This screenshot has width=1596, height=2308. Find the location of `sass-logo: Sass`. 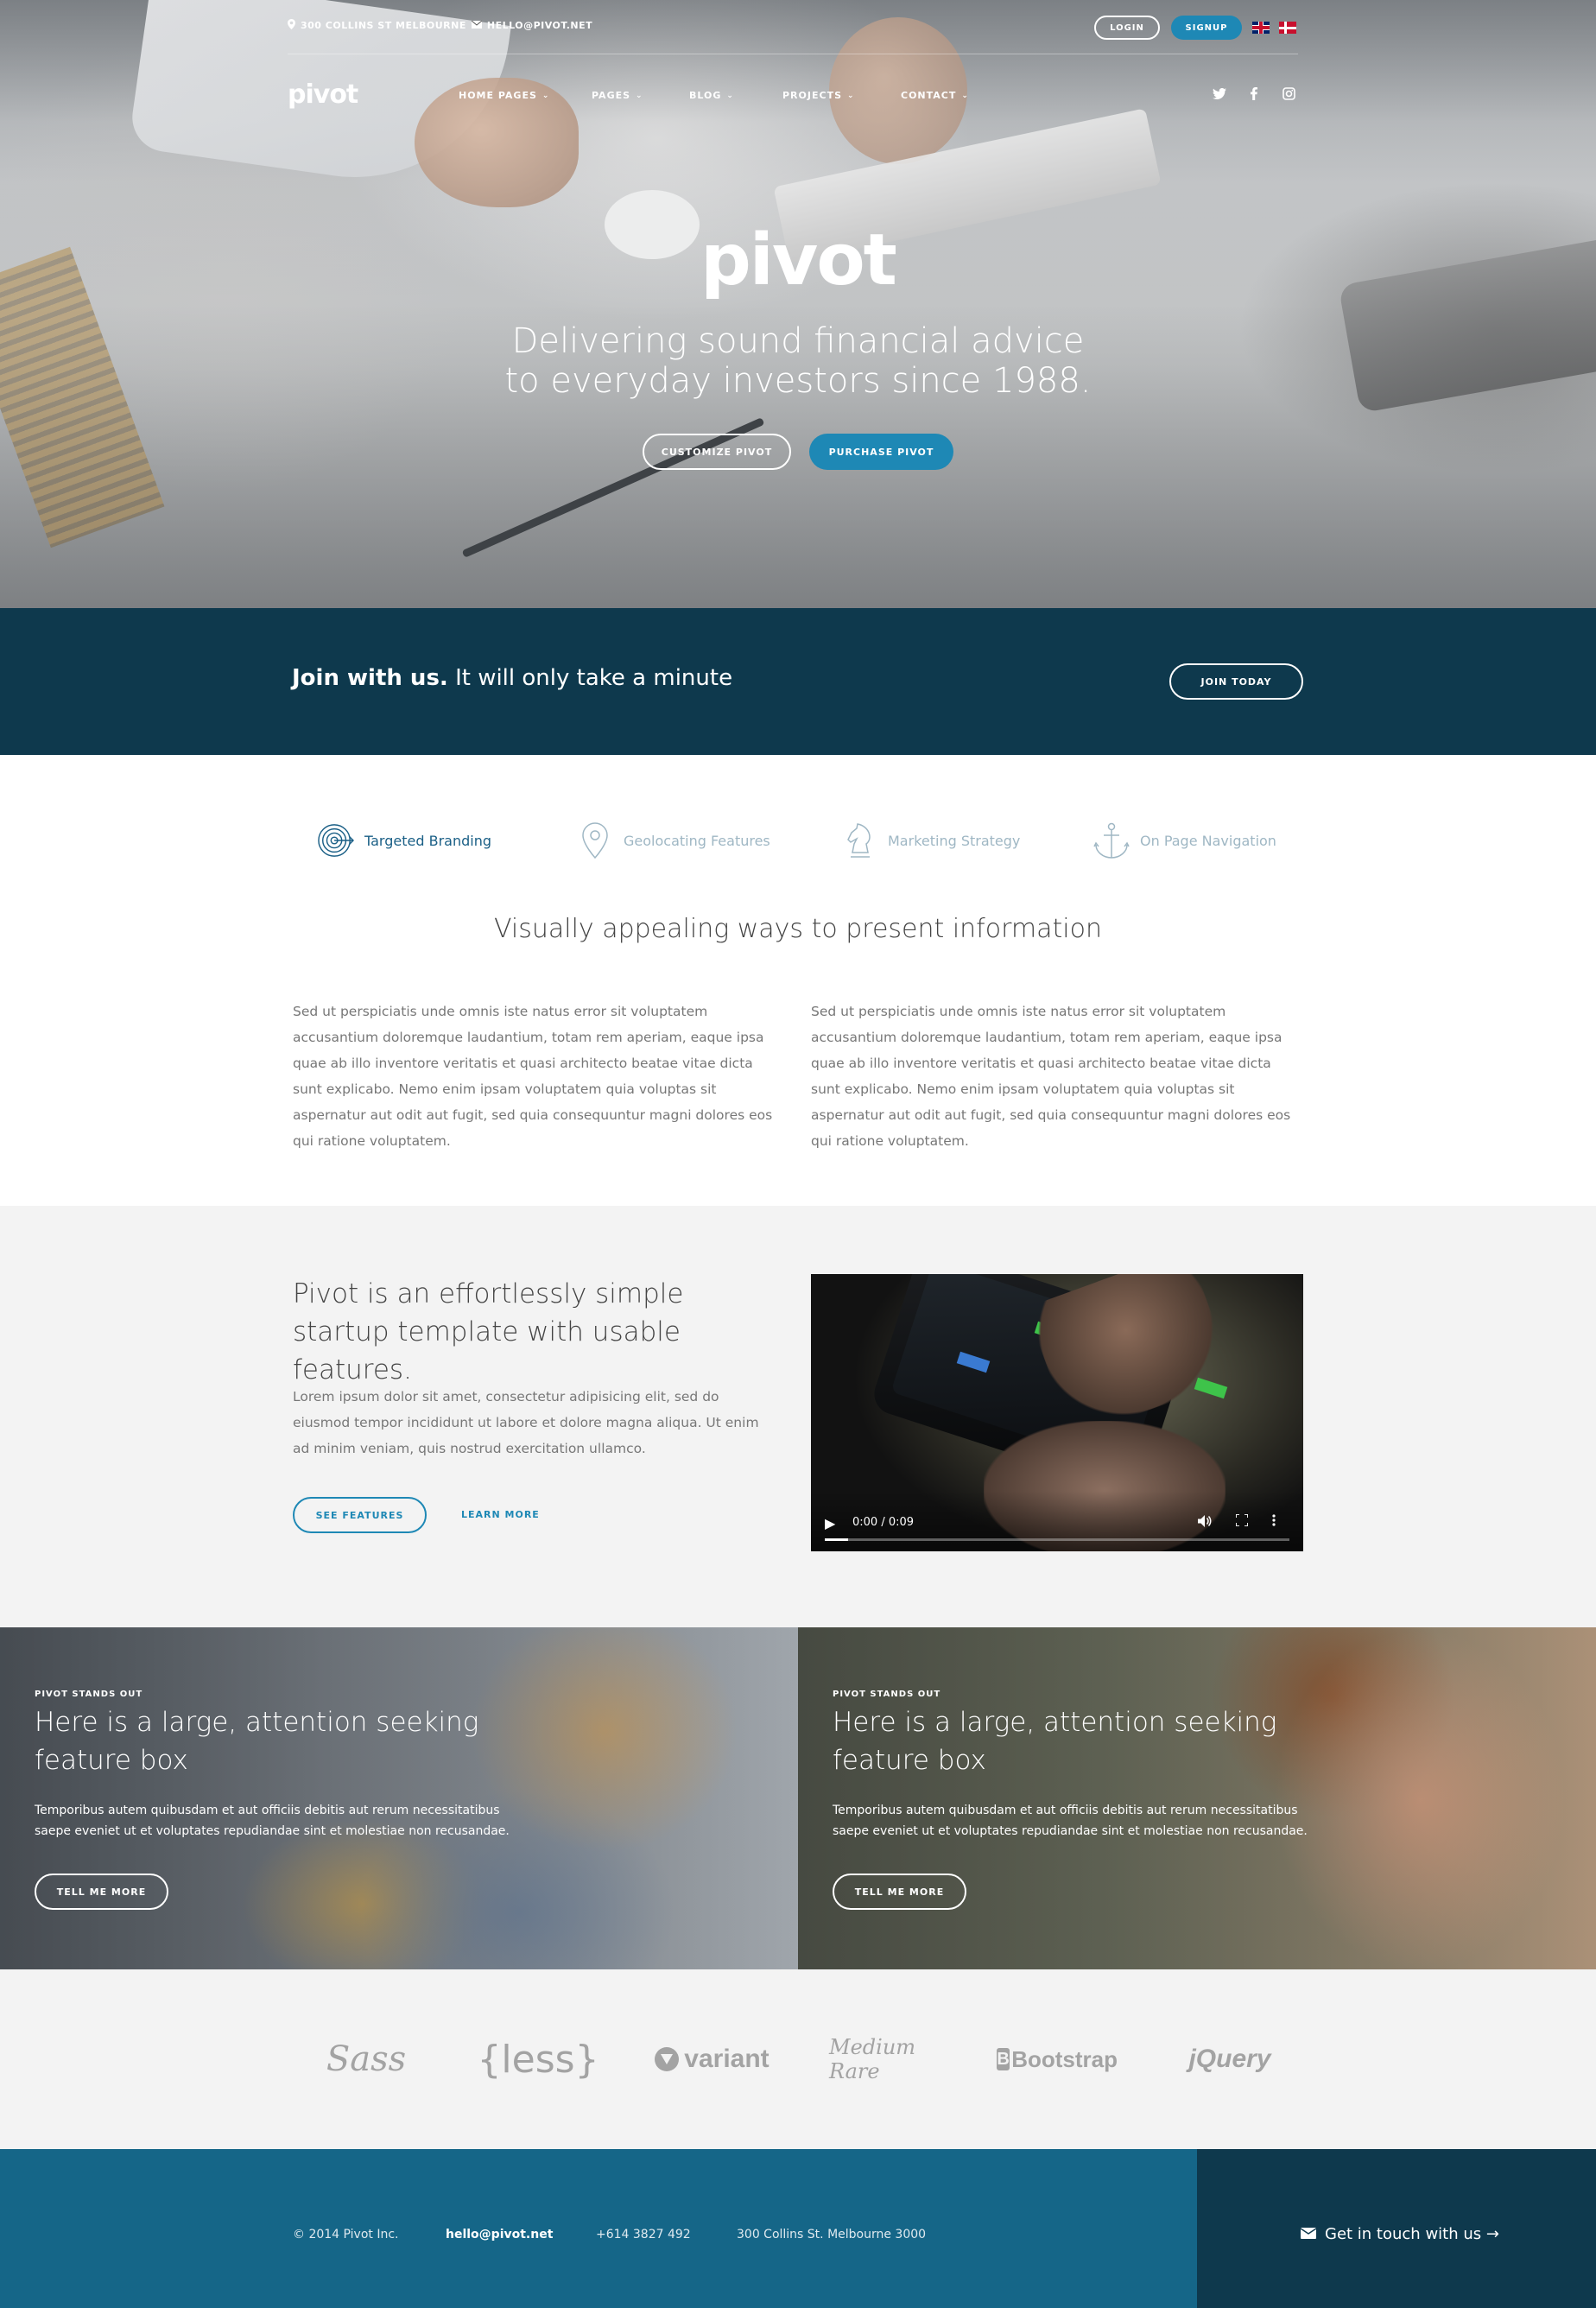

sass-logo: Sass is located at coordinates (367, 2059).